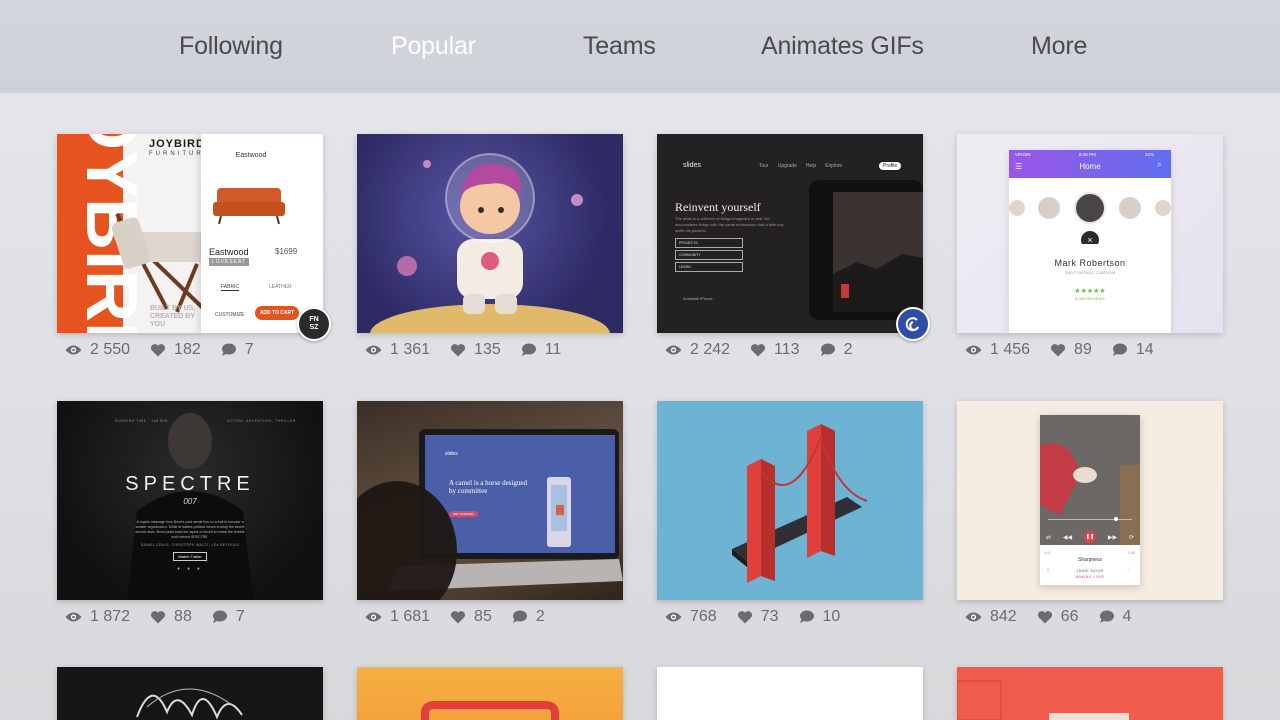 The height and width of the screenshot is (720, 1280). I want to click on views-count: 1 681, so click(397, 617).